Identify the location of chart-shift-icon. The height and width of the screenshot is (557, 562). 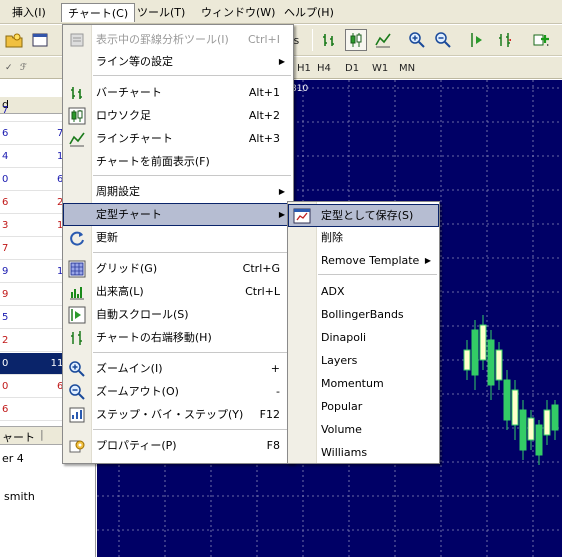
(505, 40).